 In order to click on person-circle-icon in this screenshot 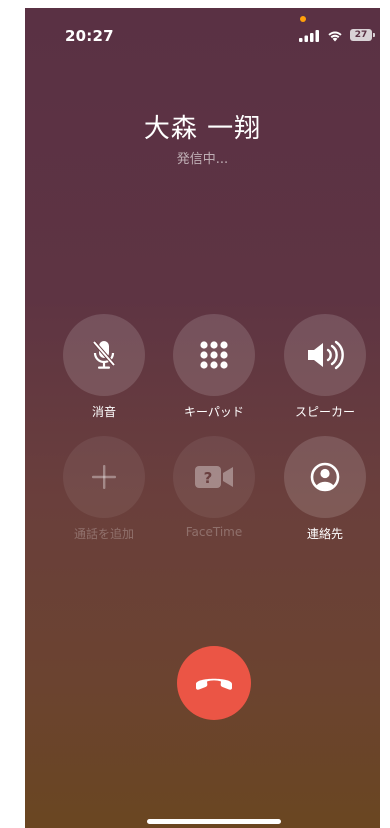, I will do `click(325, 477)`.